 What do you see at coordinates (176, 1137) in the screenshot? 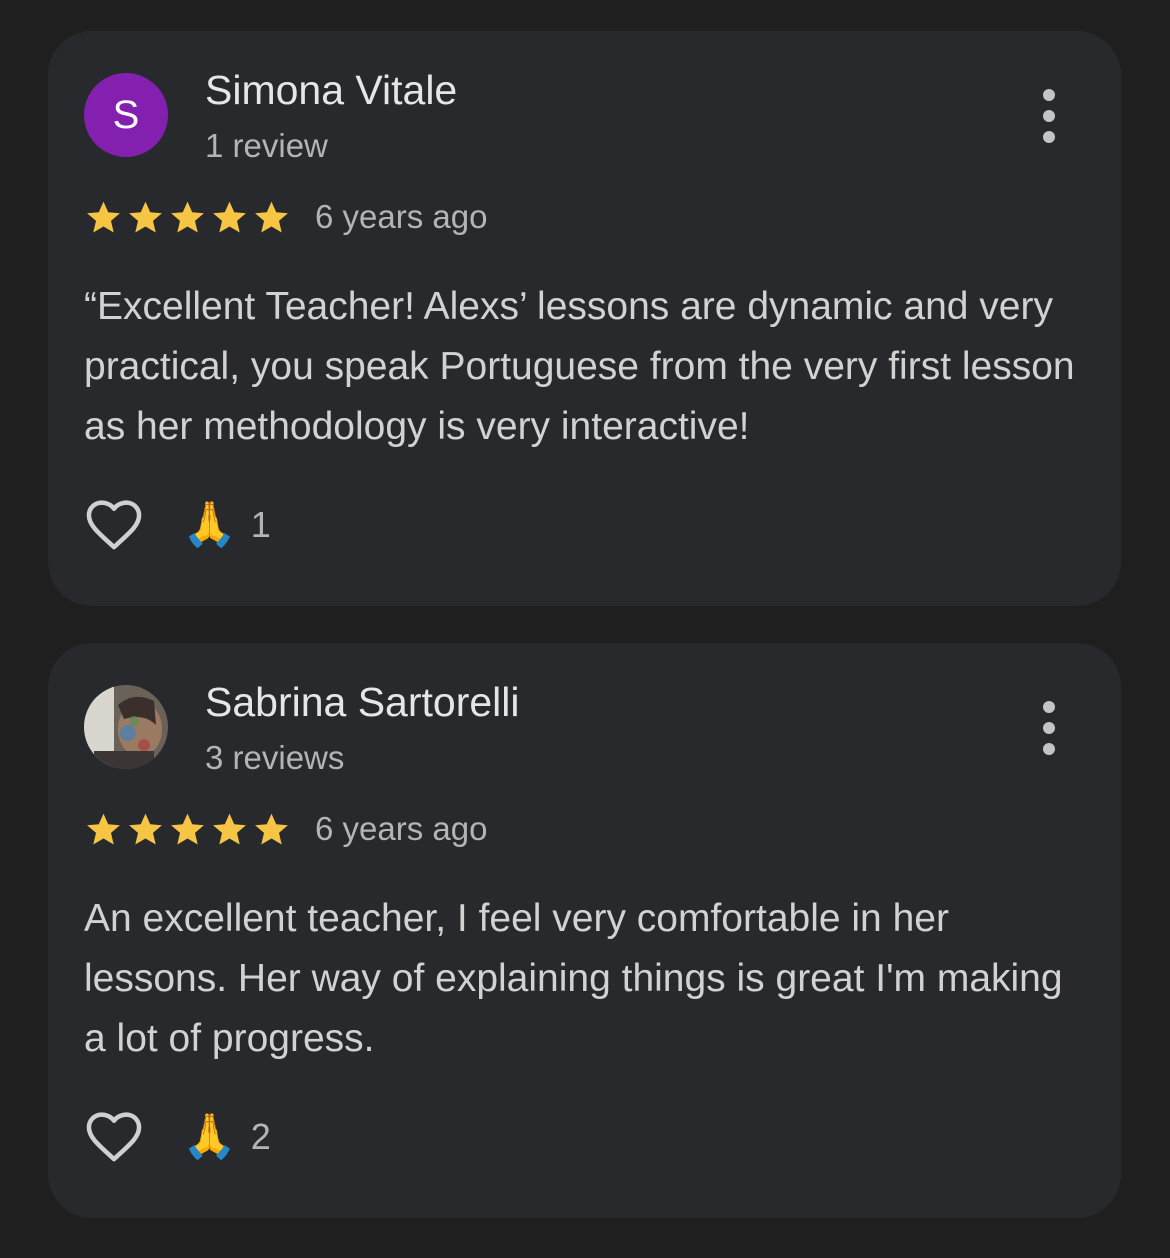
I see `review-actions: 🙏 2` at bounding box center [176, 1137].